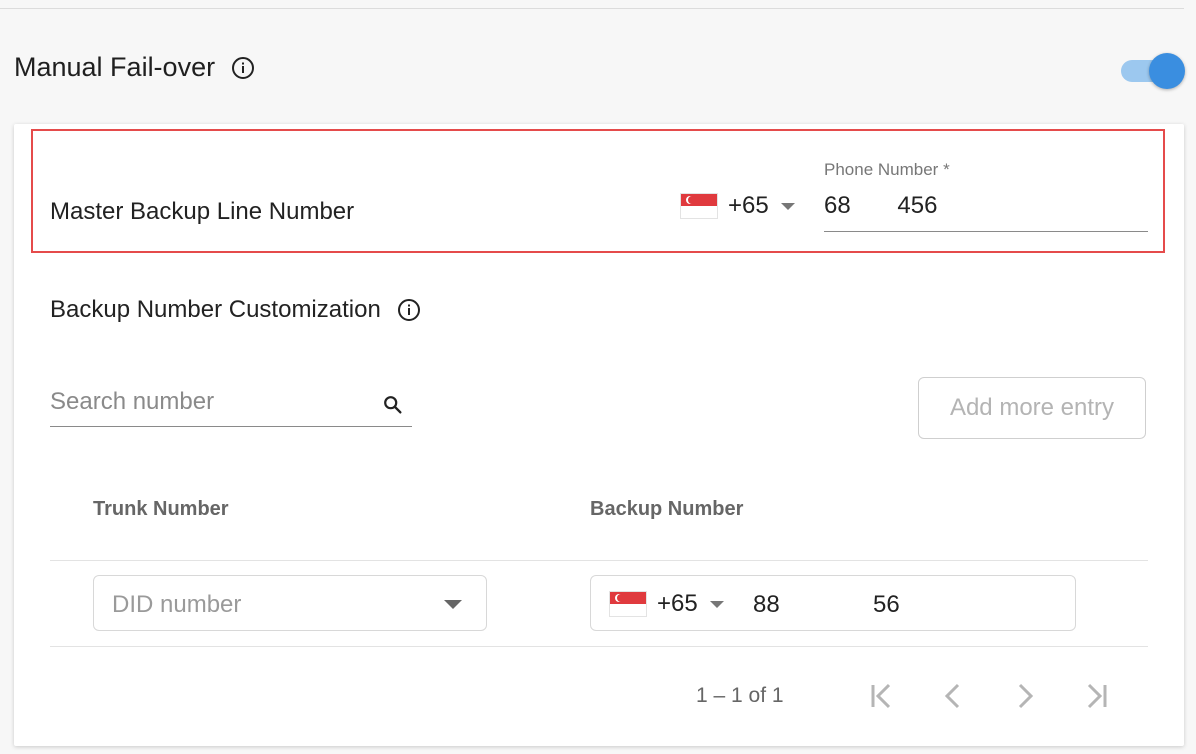 The image size is (1196, 754). I want to click on search-field, so click(231, 402).